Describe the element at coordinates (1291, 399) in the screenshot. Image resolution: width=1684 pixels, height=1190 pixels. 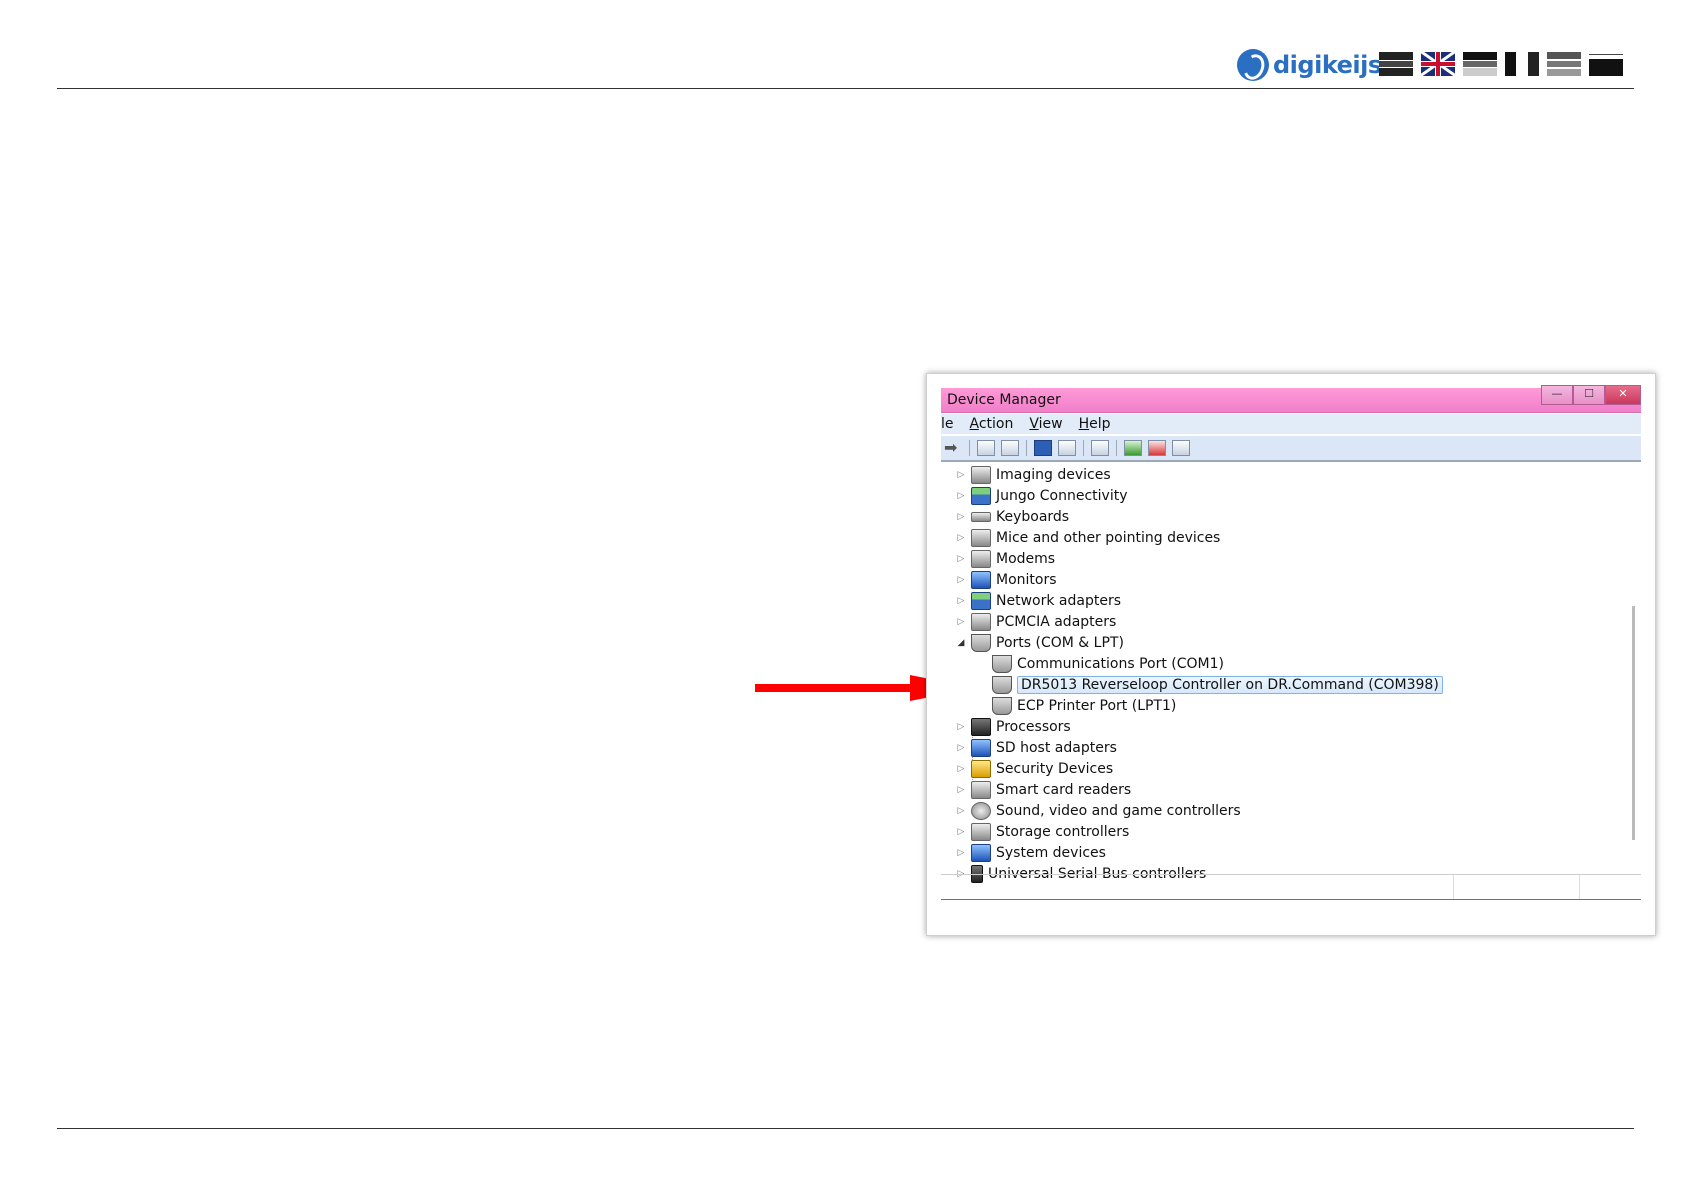
I see `title-bar: Device Manager — ☐ ✕` at that location.